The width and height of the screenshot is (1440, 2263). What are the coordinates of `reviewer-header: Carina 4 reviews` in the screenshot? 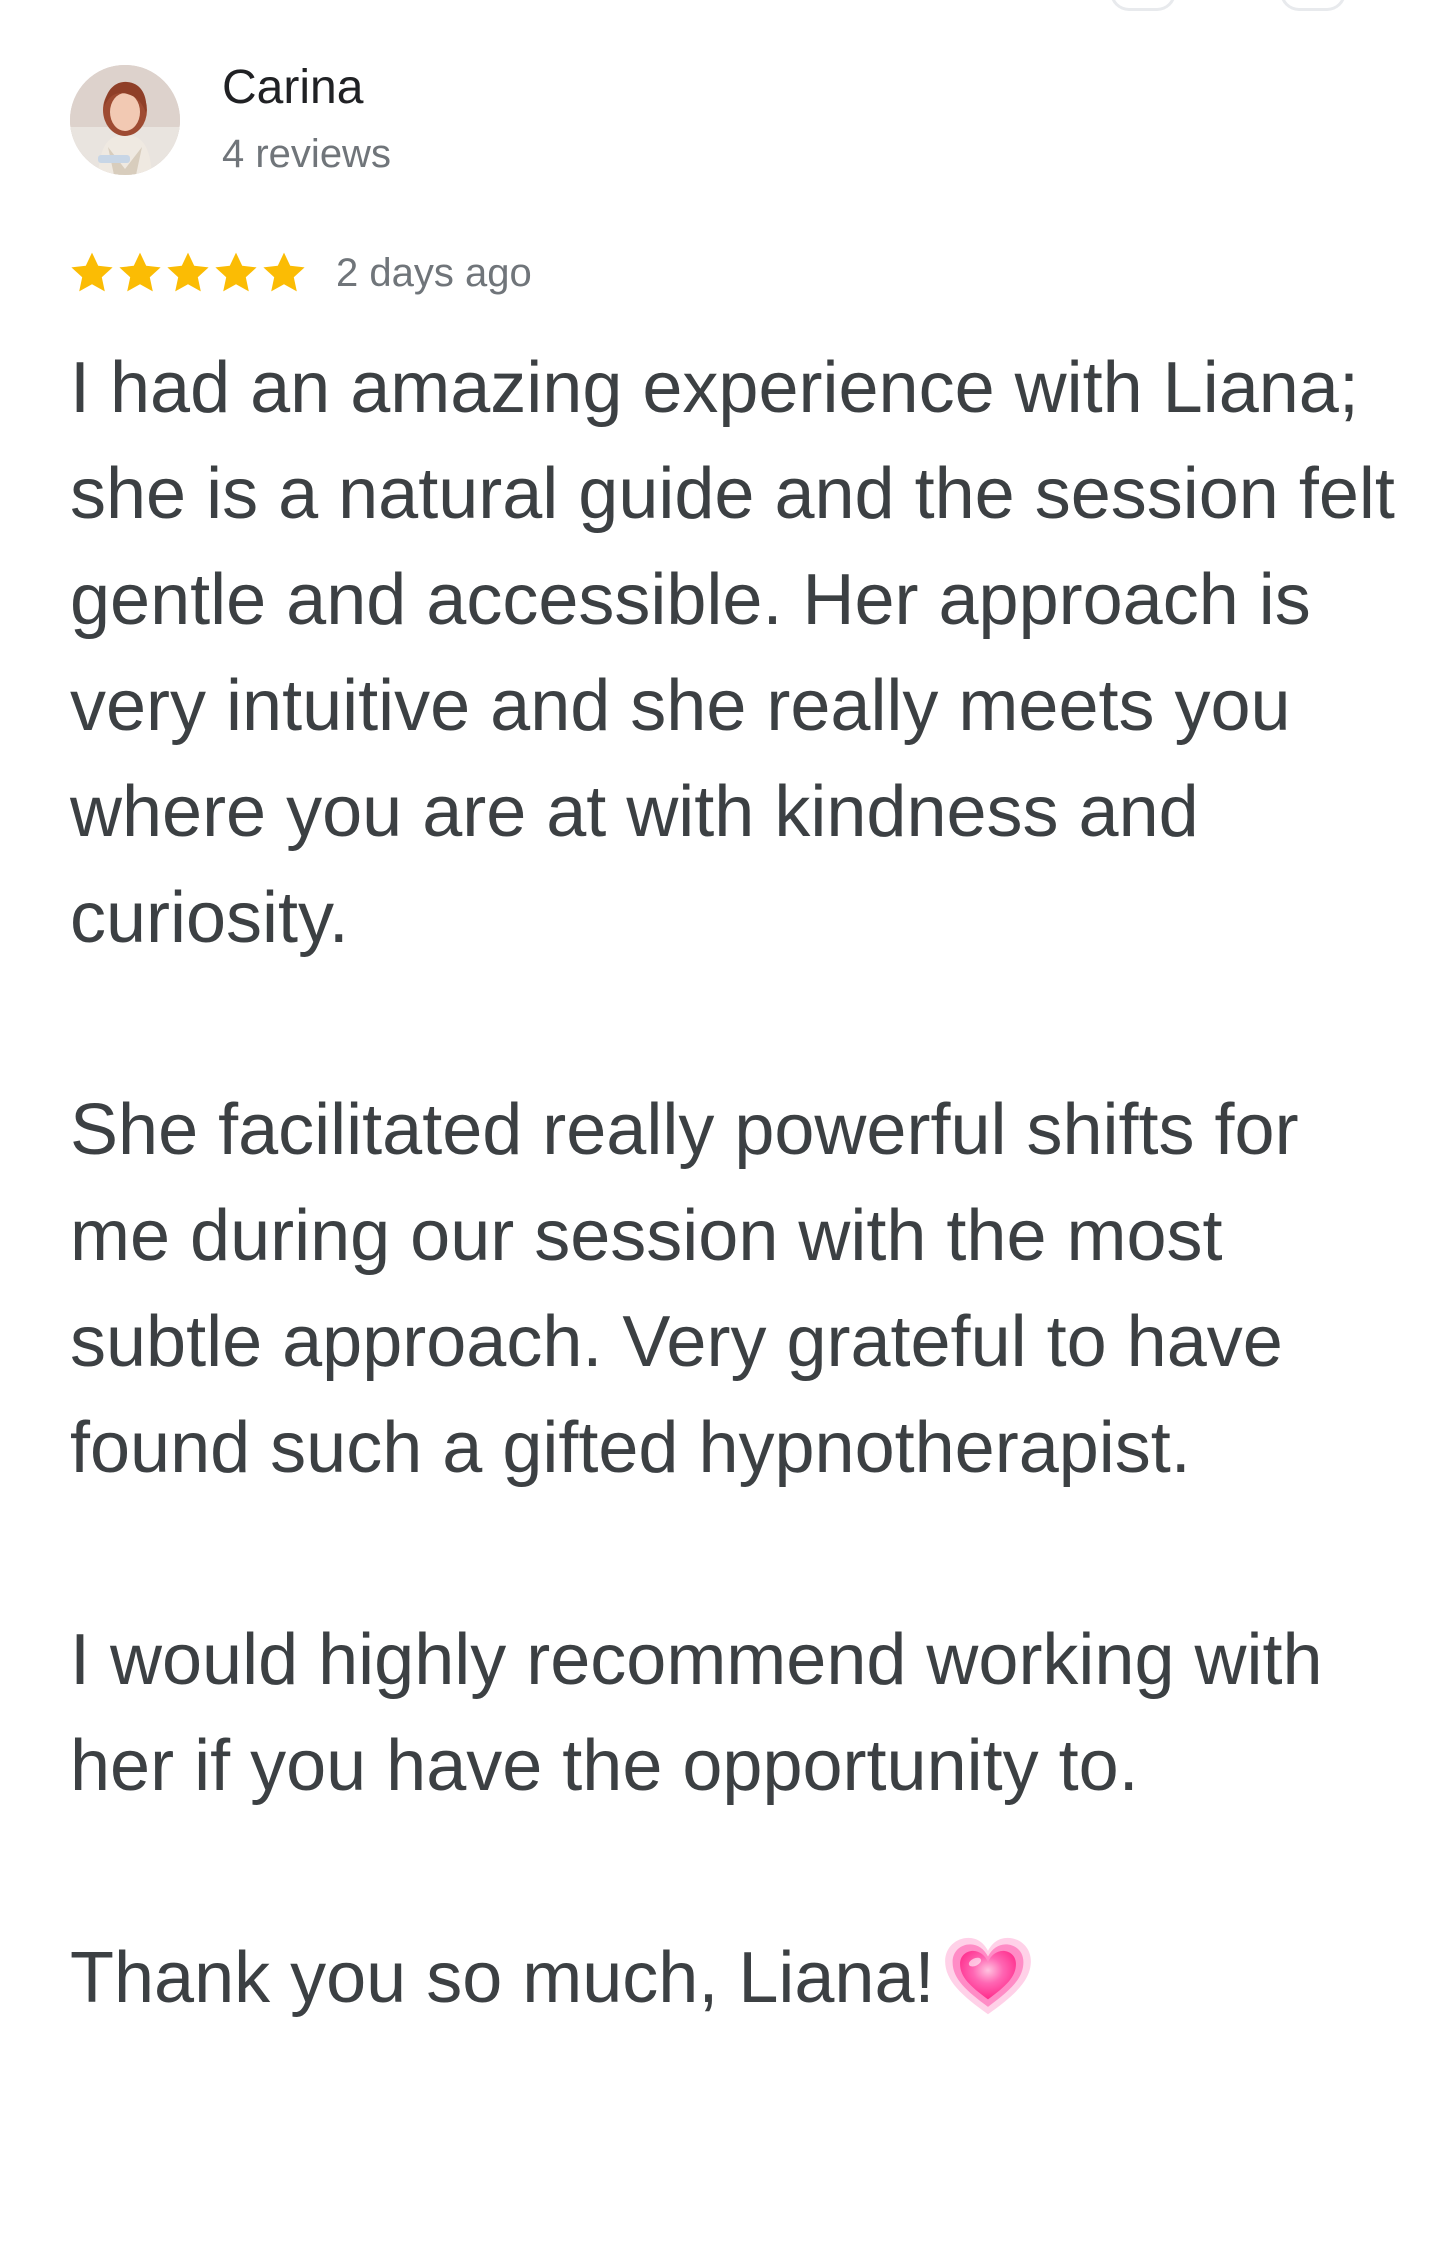 It's located at (230, 120).